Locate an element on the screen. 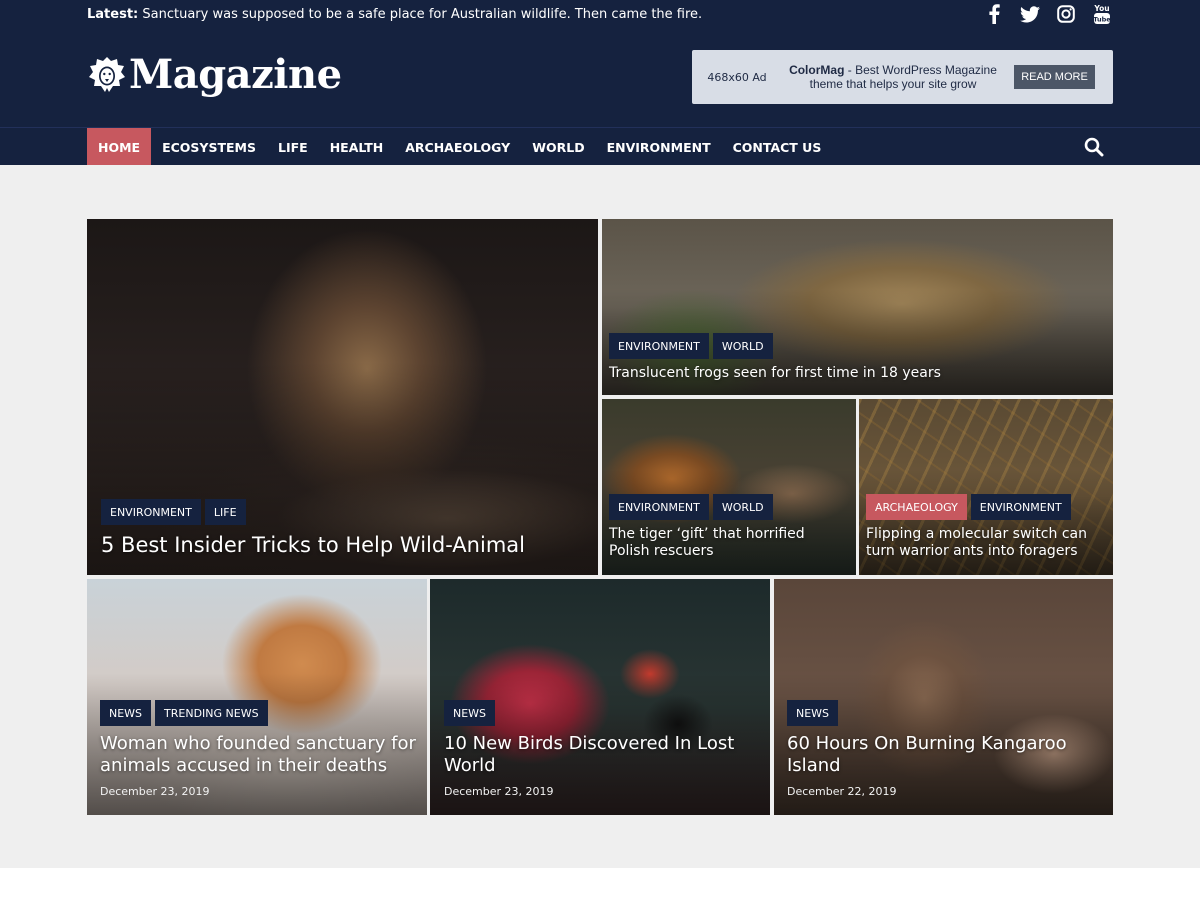 The height and width of the screenshot is (900, 1200). read-more-button: READ MORE is located at coordinates (1054, 77).